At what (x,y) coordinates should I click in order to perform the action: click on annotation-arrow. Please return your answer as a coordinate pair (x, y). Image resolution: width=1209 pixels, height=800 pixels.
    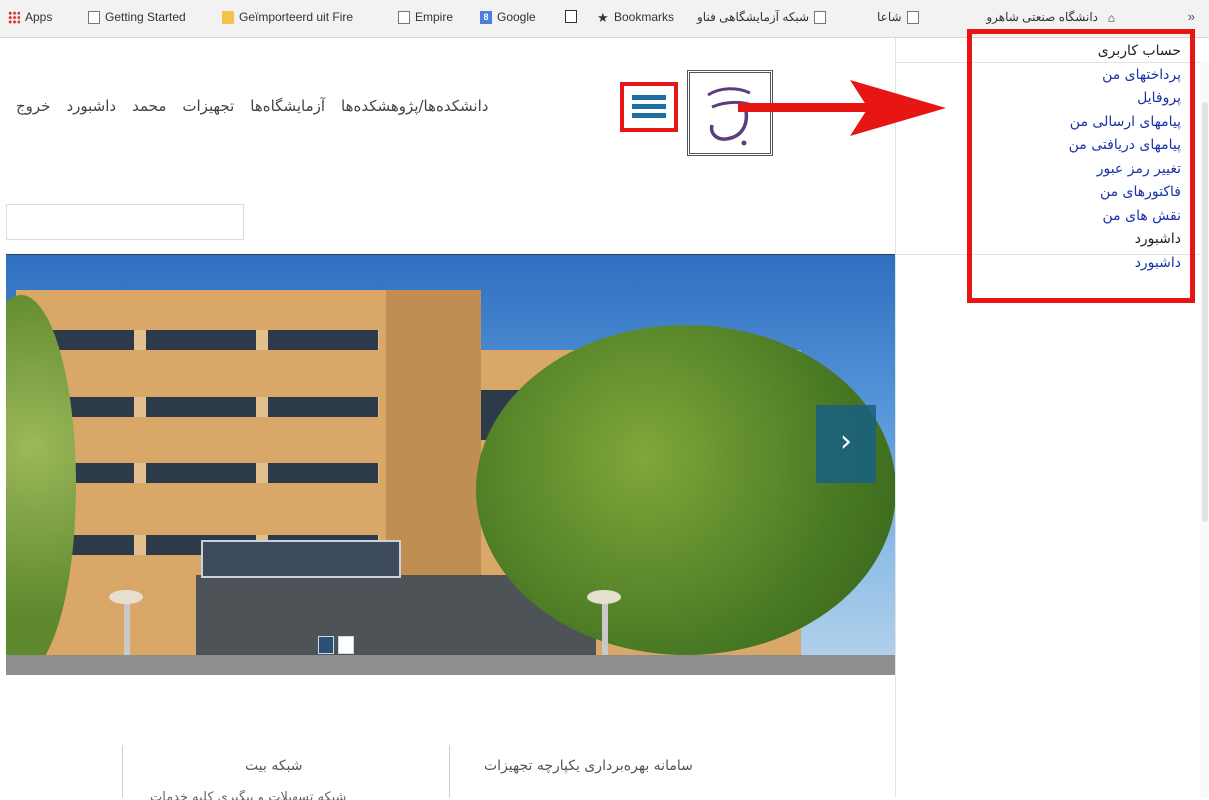
    Looking at the image, I should click on (803, 107).